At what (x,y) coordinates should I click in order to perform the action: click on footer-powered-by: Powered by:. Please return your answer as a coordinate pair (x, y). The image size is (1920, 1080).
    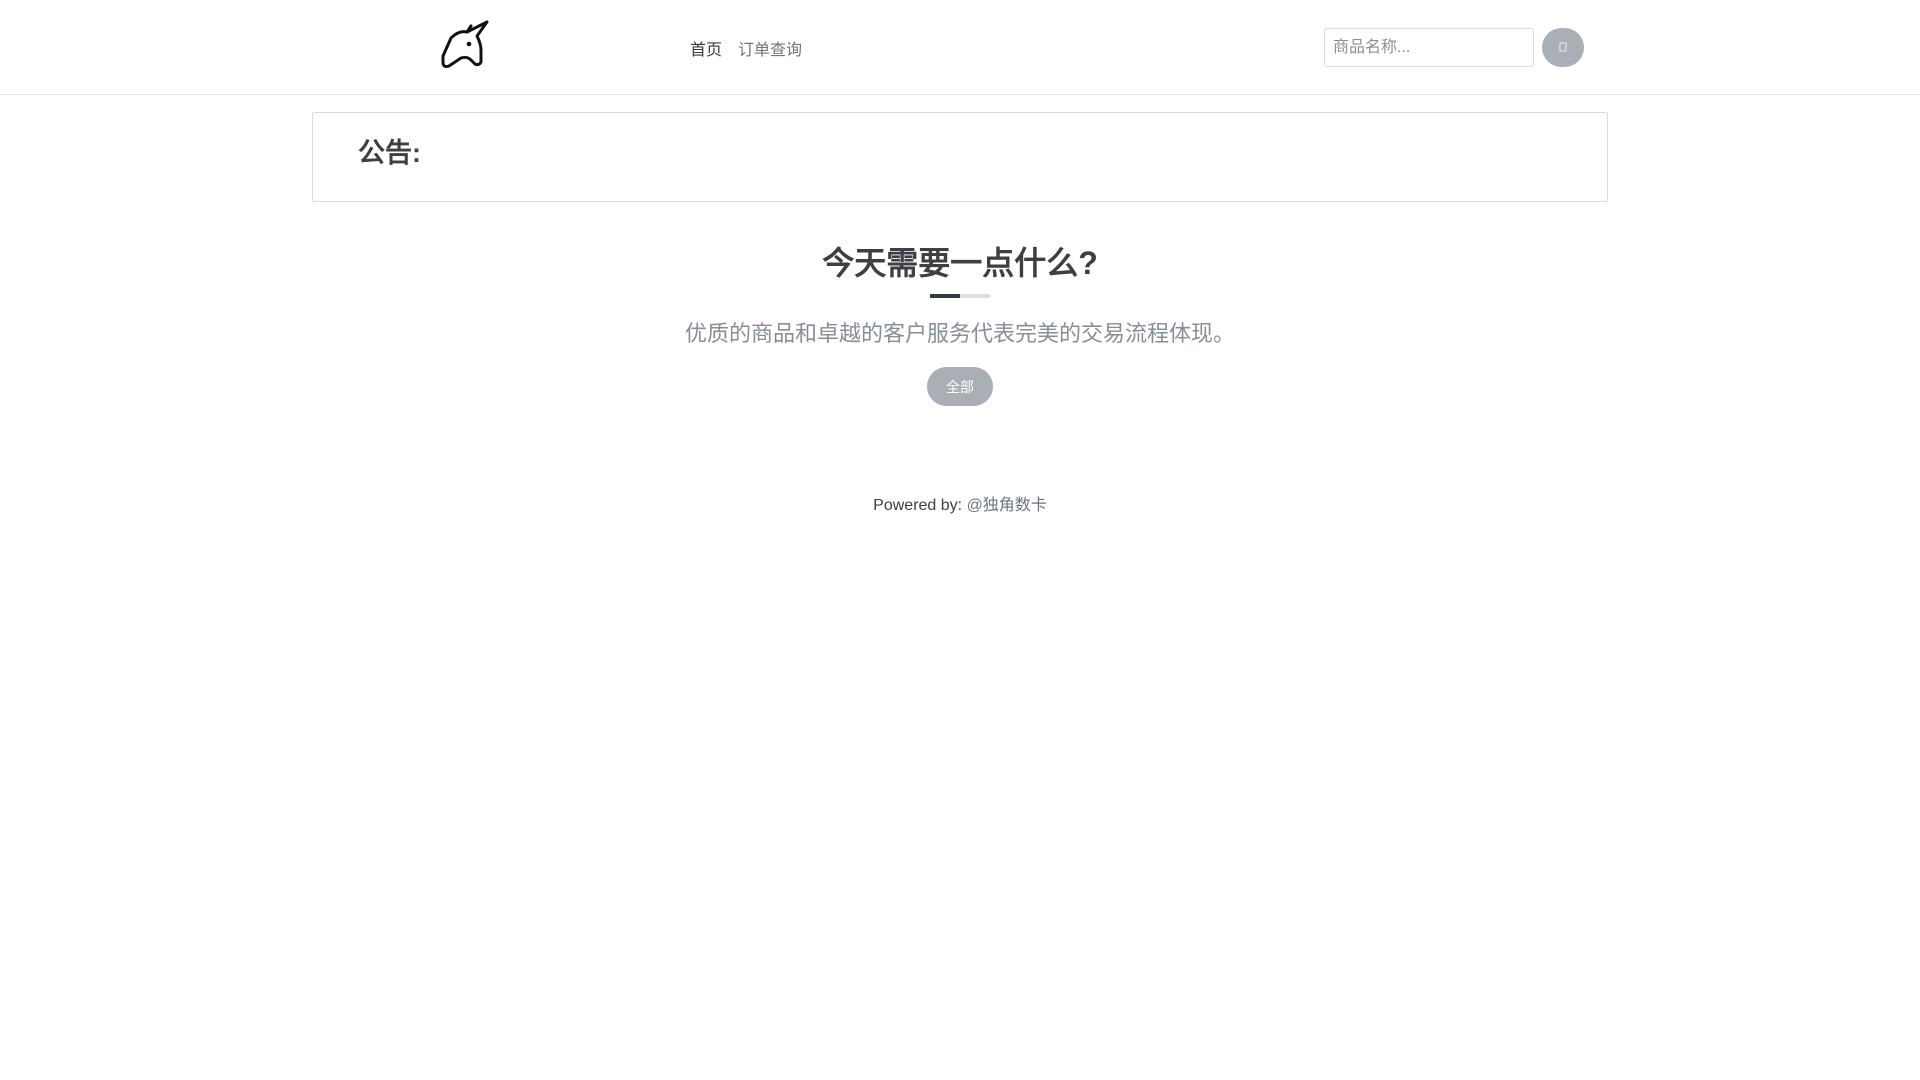
    Looking at the image, I should click on (918, 505).